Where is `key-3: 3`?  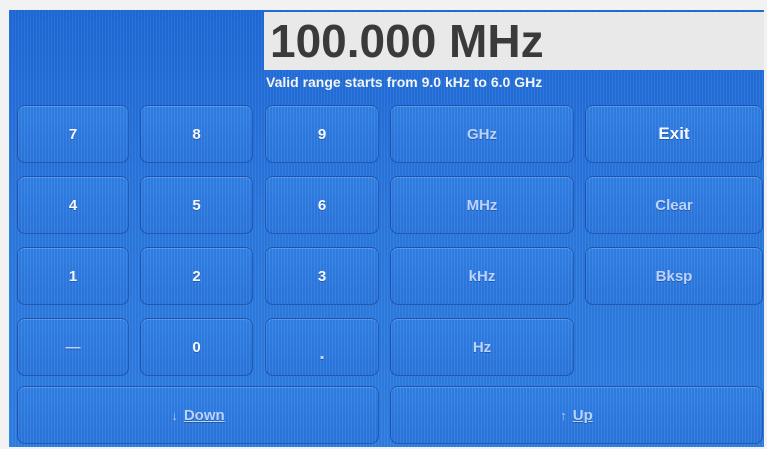
key-3: 3 is located at coordinates (322, 276).